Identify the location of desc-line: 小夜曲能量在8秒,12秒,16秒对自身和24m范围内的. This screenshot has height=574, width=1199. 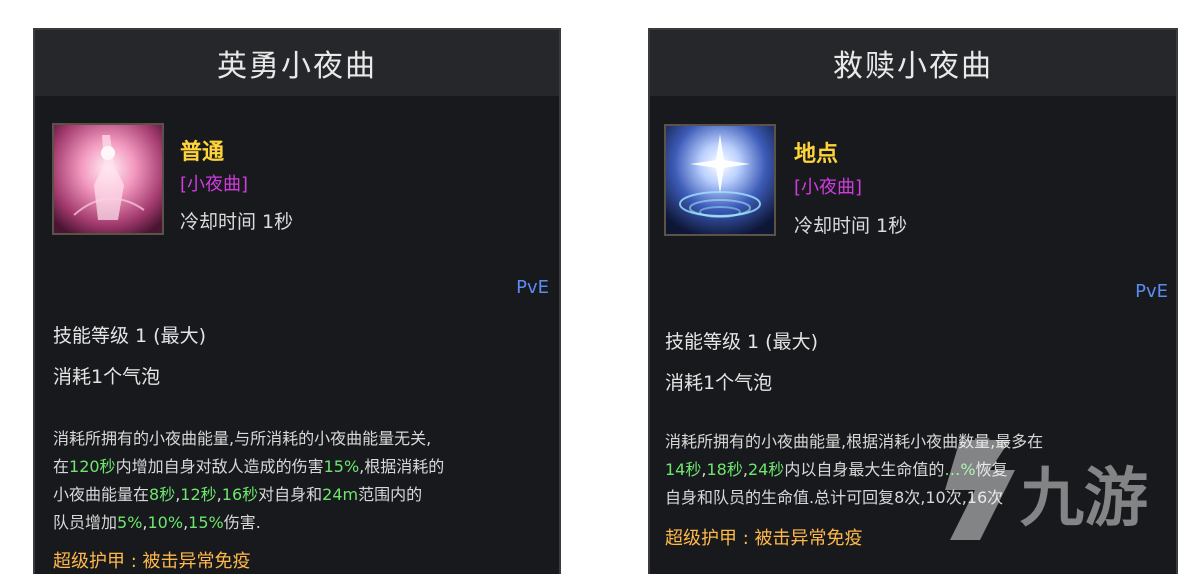
(238, 494).